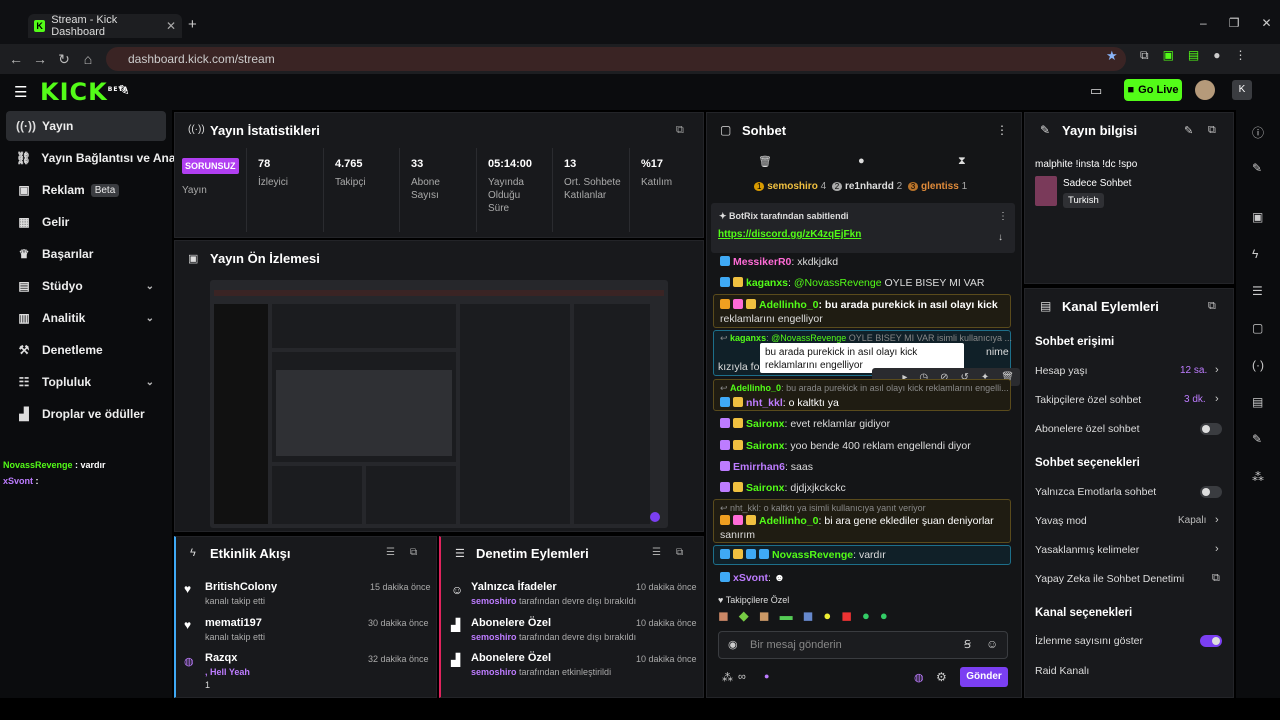 This screenshot has width=1280, height=720. I want to click on home-icon: ⌂, so click(88, 59).